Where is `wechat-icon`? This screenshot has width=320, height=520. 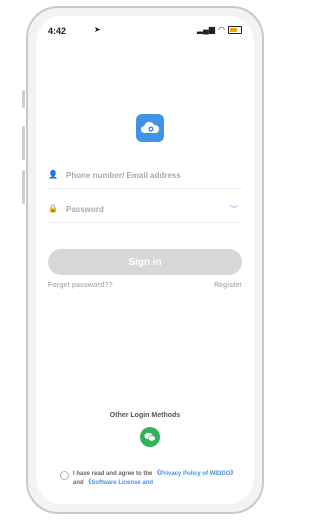
wechat-icon is located at coordinates (150, 437).